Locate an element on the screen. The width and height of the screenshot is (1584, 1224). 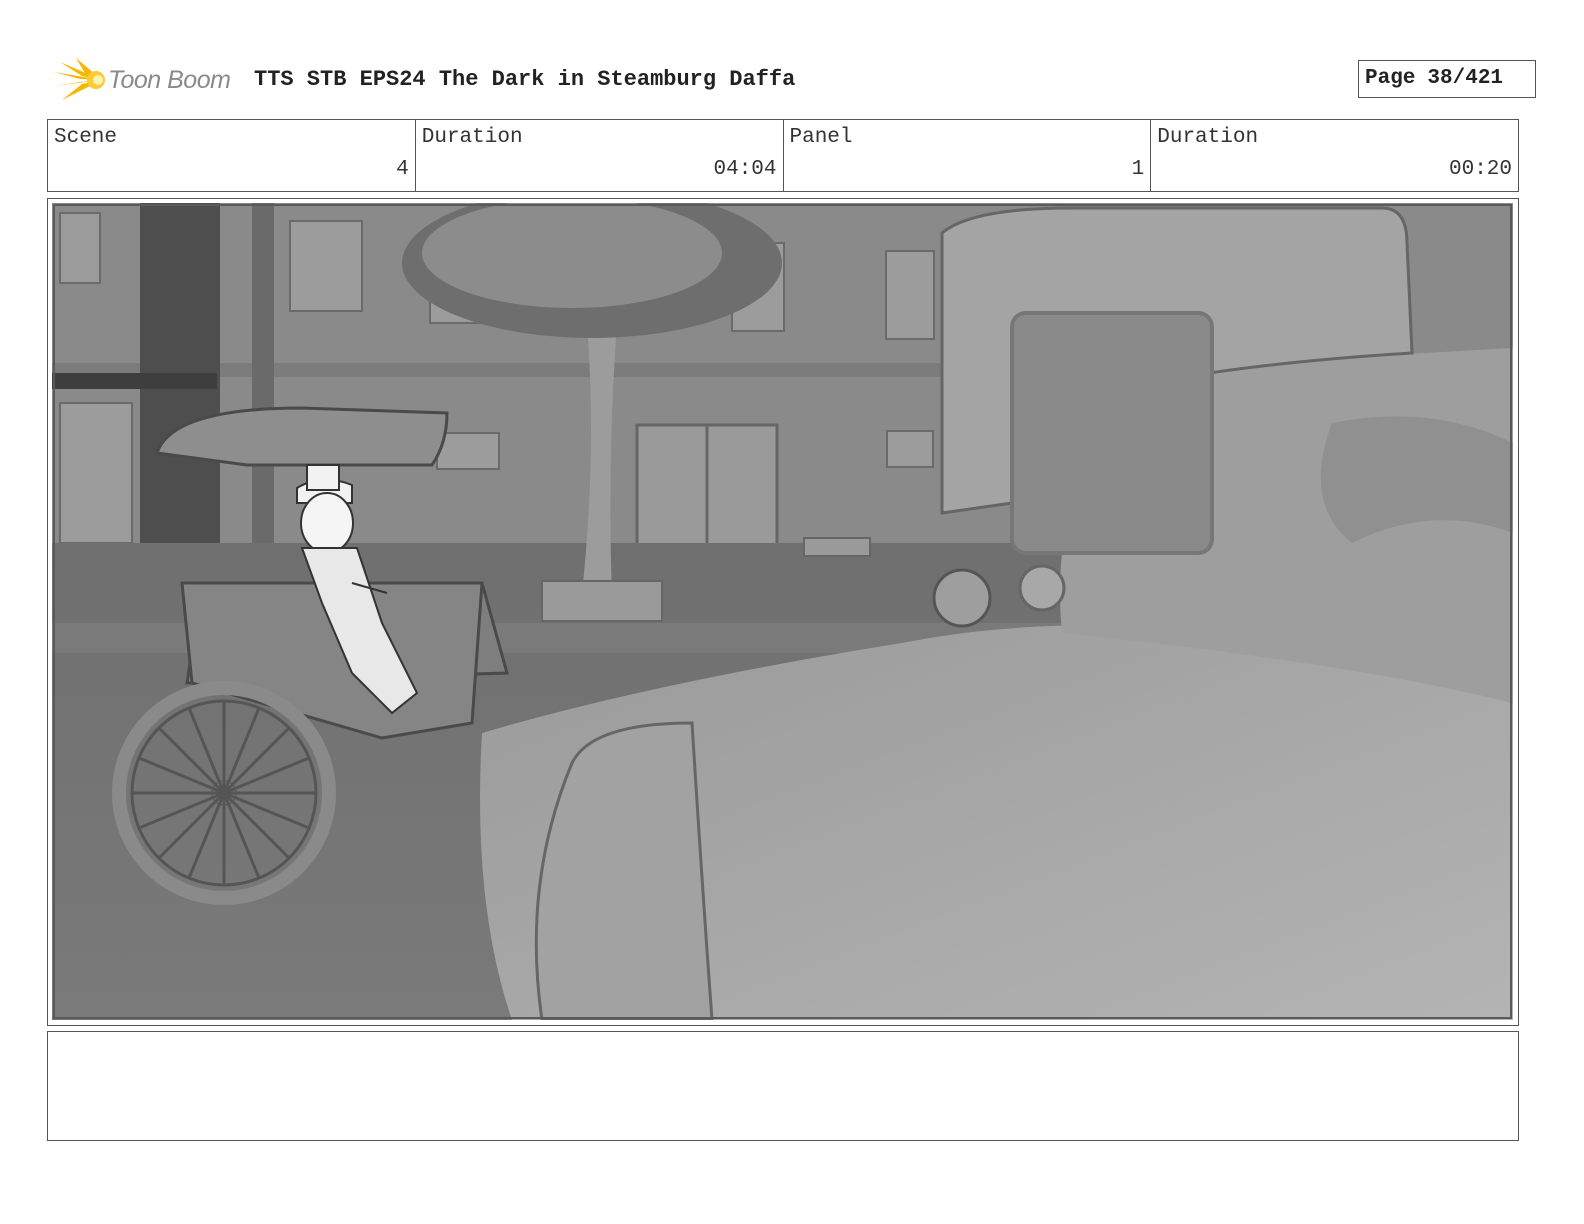
scene-cell: Scene 4 is located at coordinates (232, 155).